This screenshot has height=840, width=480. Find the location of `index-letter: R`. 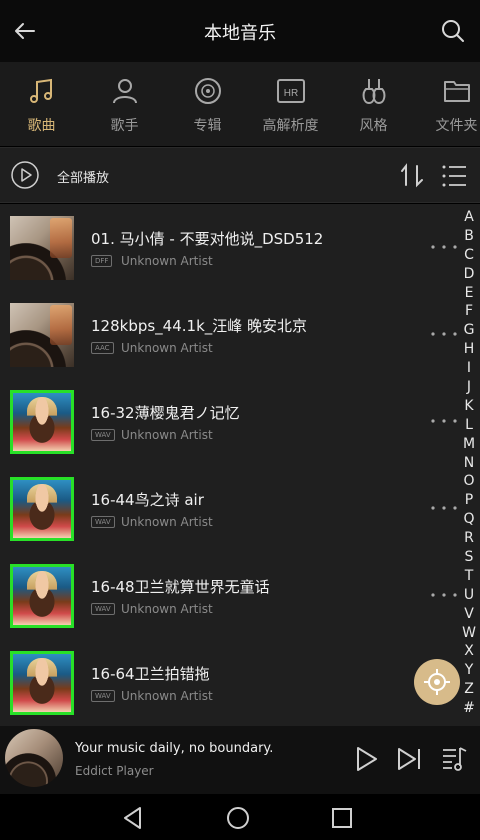

index-letter: R is located at coordinates (469, 538).